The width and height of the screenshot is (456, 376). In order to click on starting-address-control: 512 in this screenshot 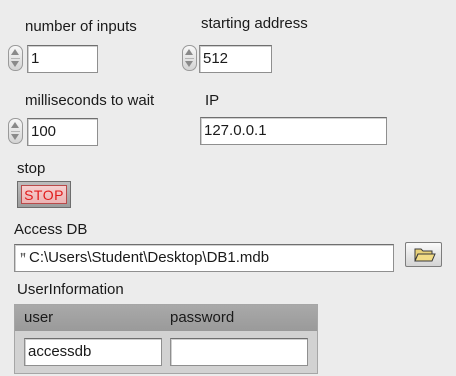, I will do `click(227, 57)`.